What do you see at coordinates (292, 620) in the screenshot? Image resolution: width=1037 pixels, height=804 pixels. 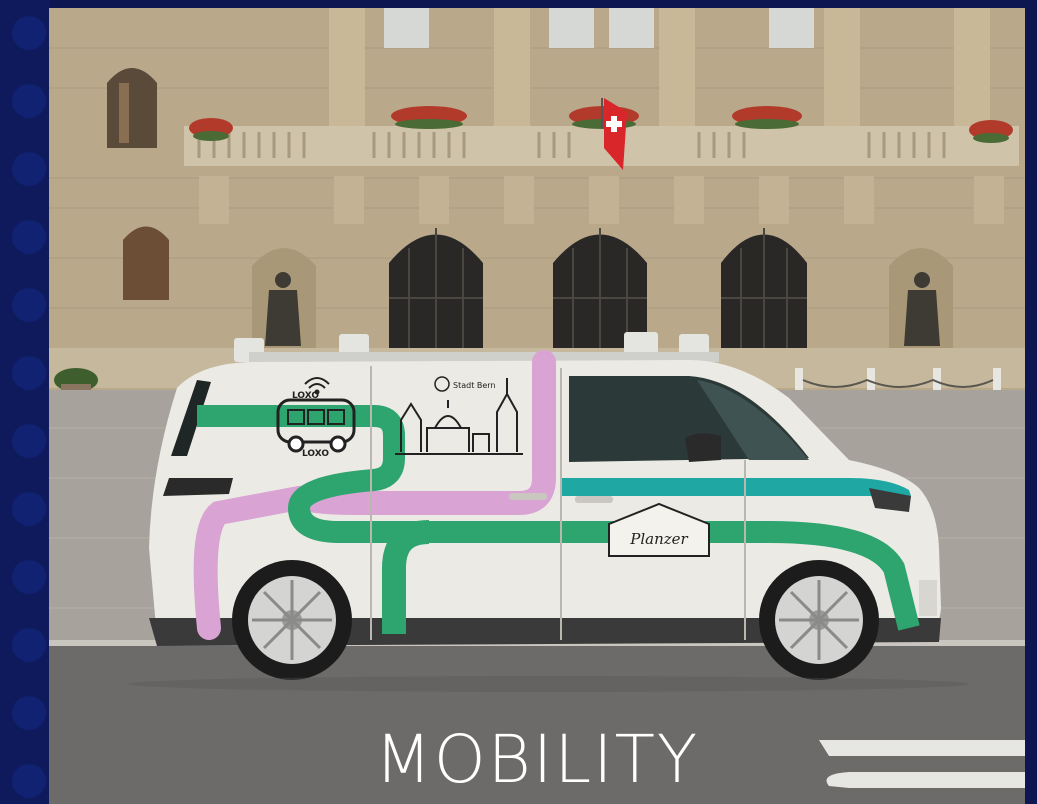 I see `rear-wheel` at bounding box center [292, 620].